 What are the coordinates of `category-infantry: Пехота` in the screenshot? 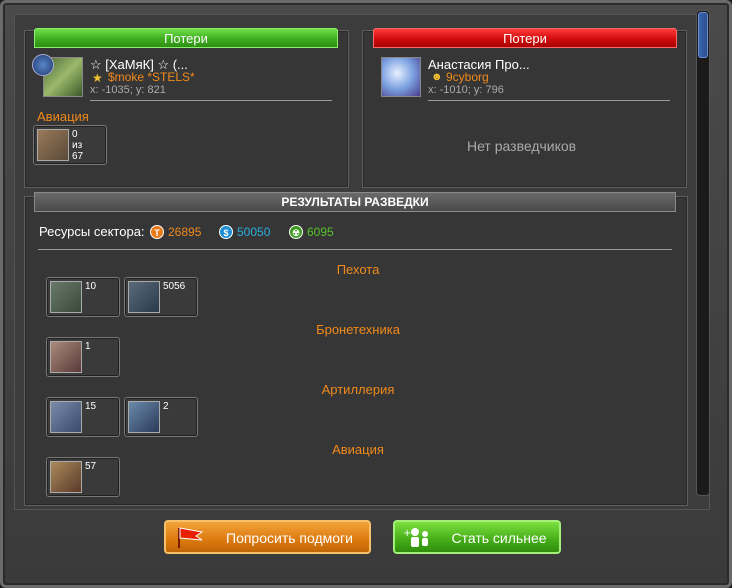 It's located at (358, 269).